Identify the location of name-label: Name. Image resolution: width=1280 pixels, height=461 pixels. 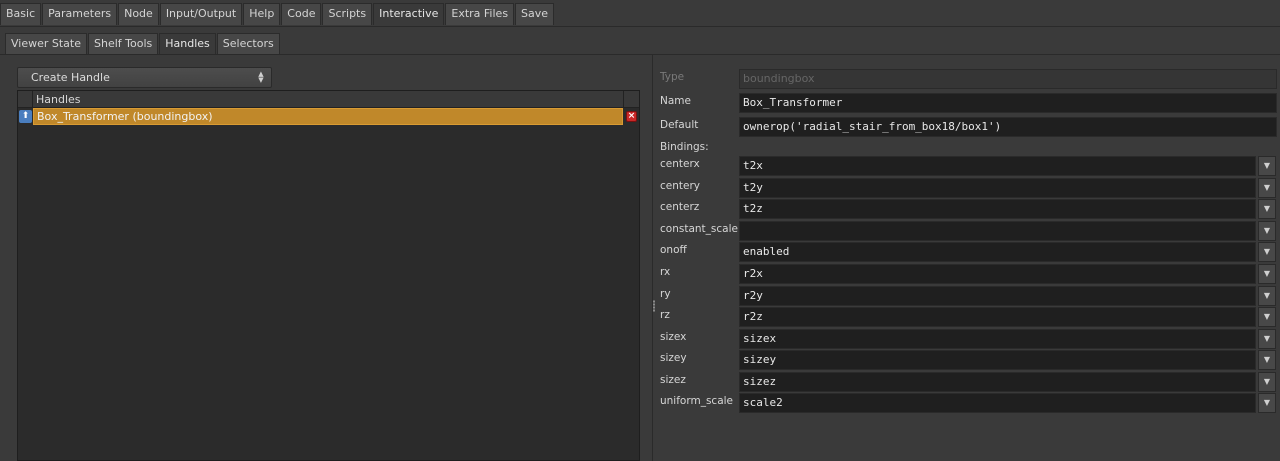
(675, 101).